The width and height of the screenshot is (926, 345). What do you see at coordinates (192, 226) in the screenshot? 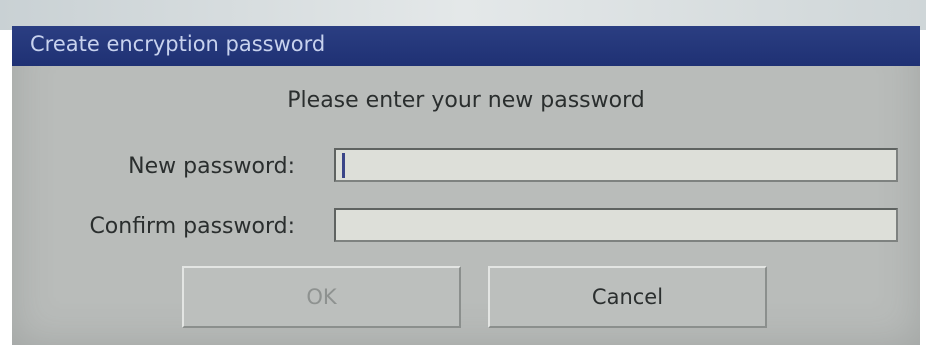
I see `confirm-password-label: Confirm password:` at bounding box center [192, 226].